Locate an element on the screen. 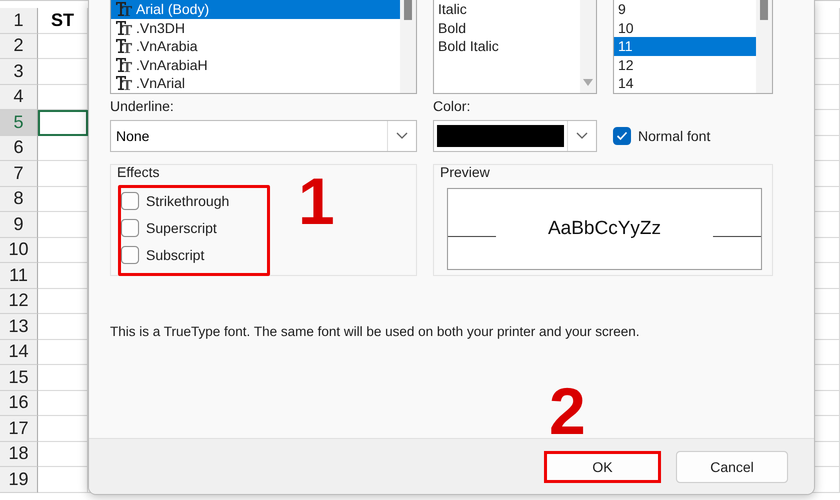  row-header: 16 is located at coordinates (19, 403).